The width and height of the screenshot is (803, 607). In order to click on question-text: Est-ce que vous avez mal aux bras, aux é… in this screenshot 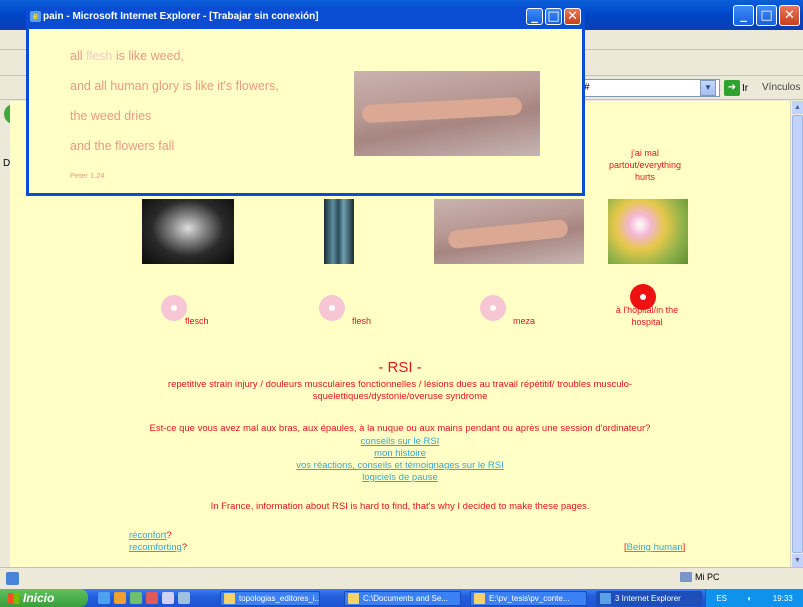, I will do `click(400, 428)`.